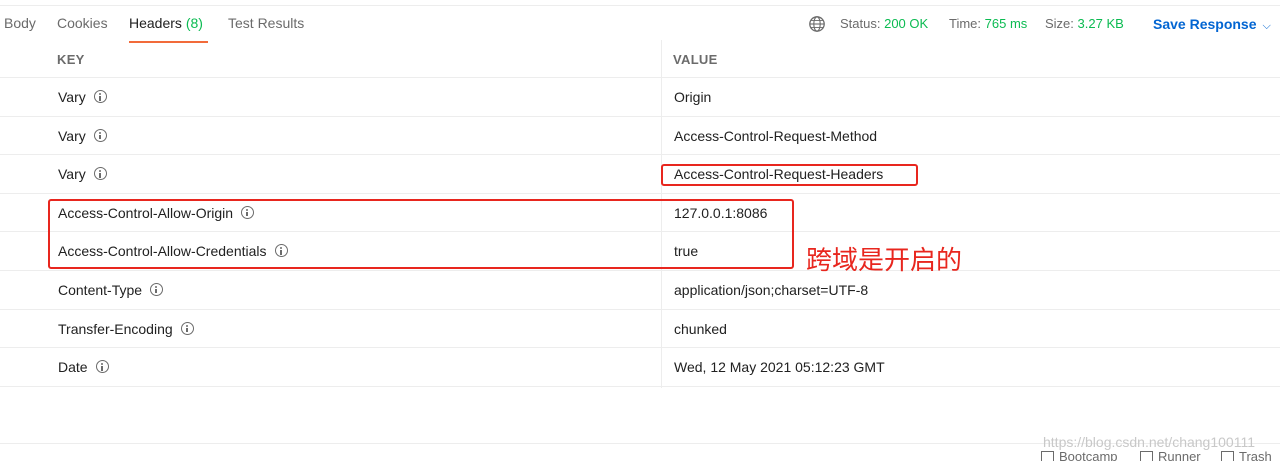 Image resolution: width=1280 pixels, height=461 pixels. I want to click on header-key: Content-Type, so click(111, 289).